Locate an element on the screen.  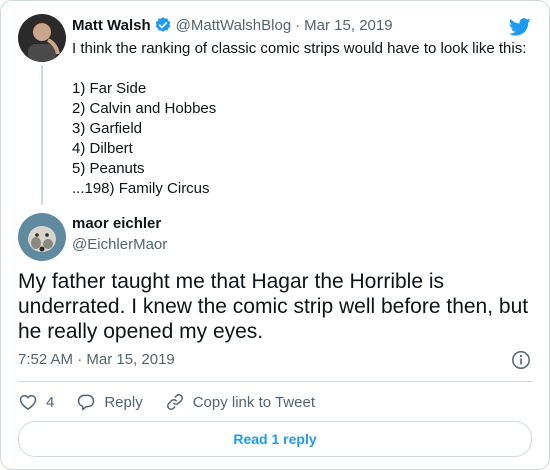
parent-tweet-date: Mar 15, 2019 is located at coordinates (348, 25).